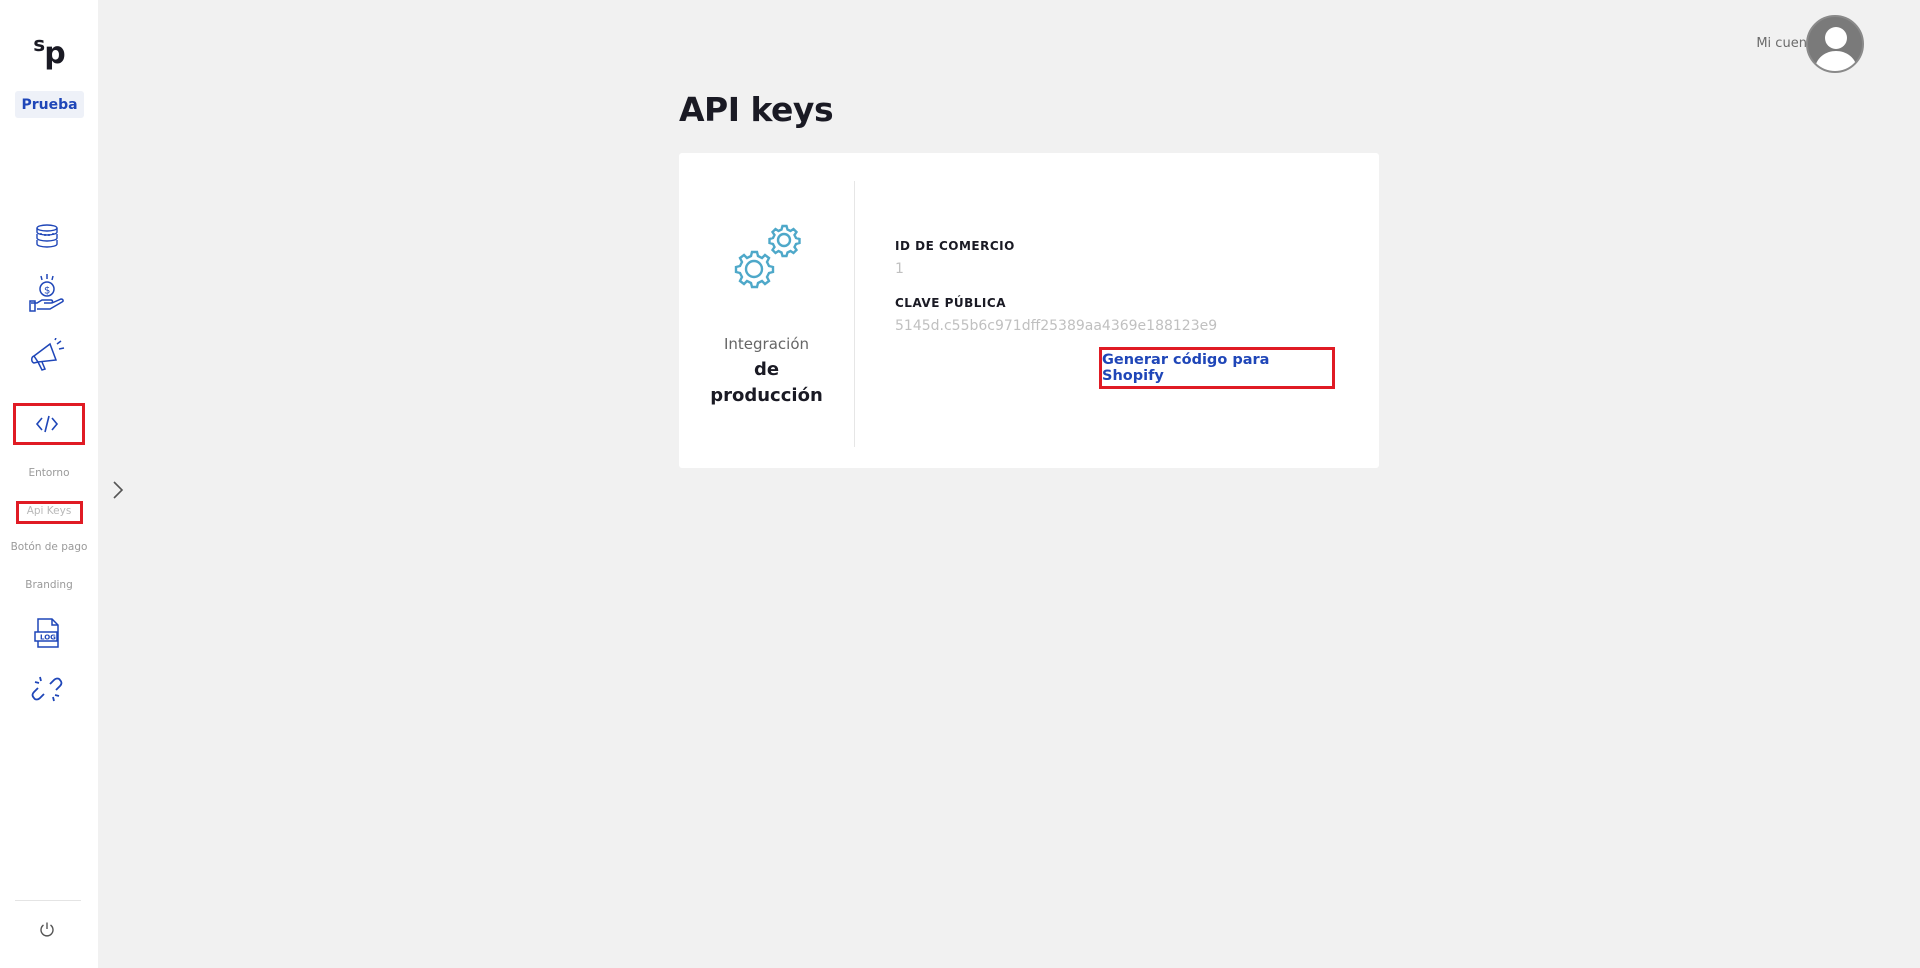  Describe the element at coordinates (49, 511) in the screenshot. I see `subnav-api-keys: Api Keys` at that location.